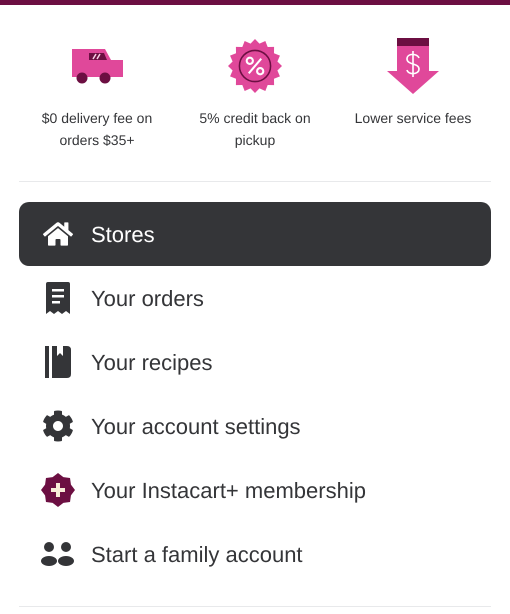 The height and width of the screenshot is (614, 510). Describe the element at coordinates (97, 66) in the screenshot. I see `truck-icon` at that location.